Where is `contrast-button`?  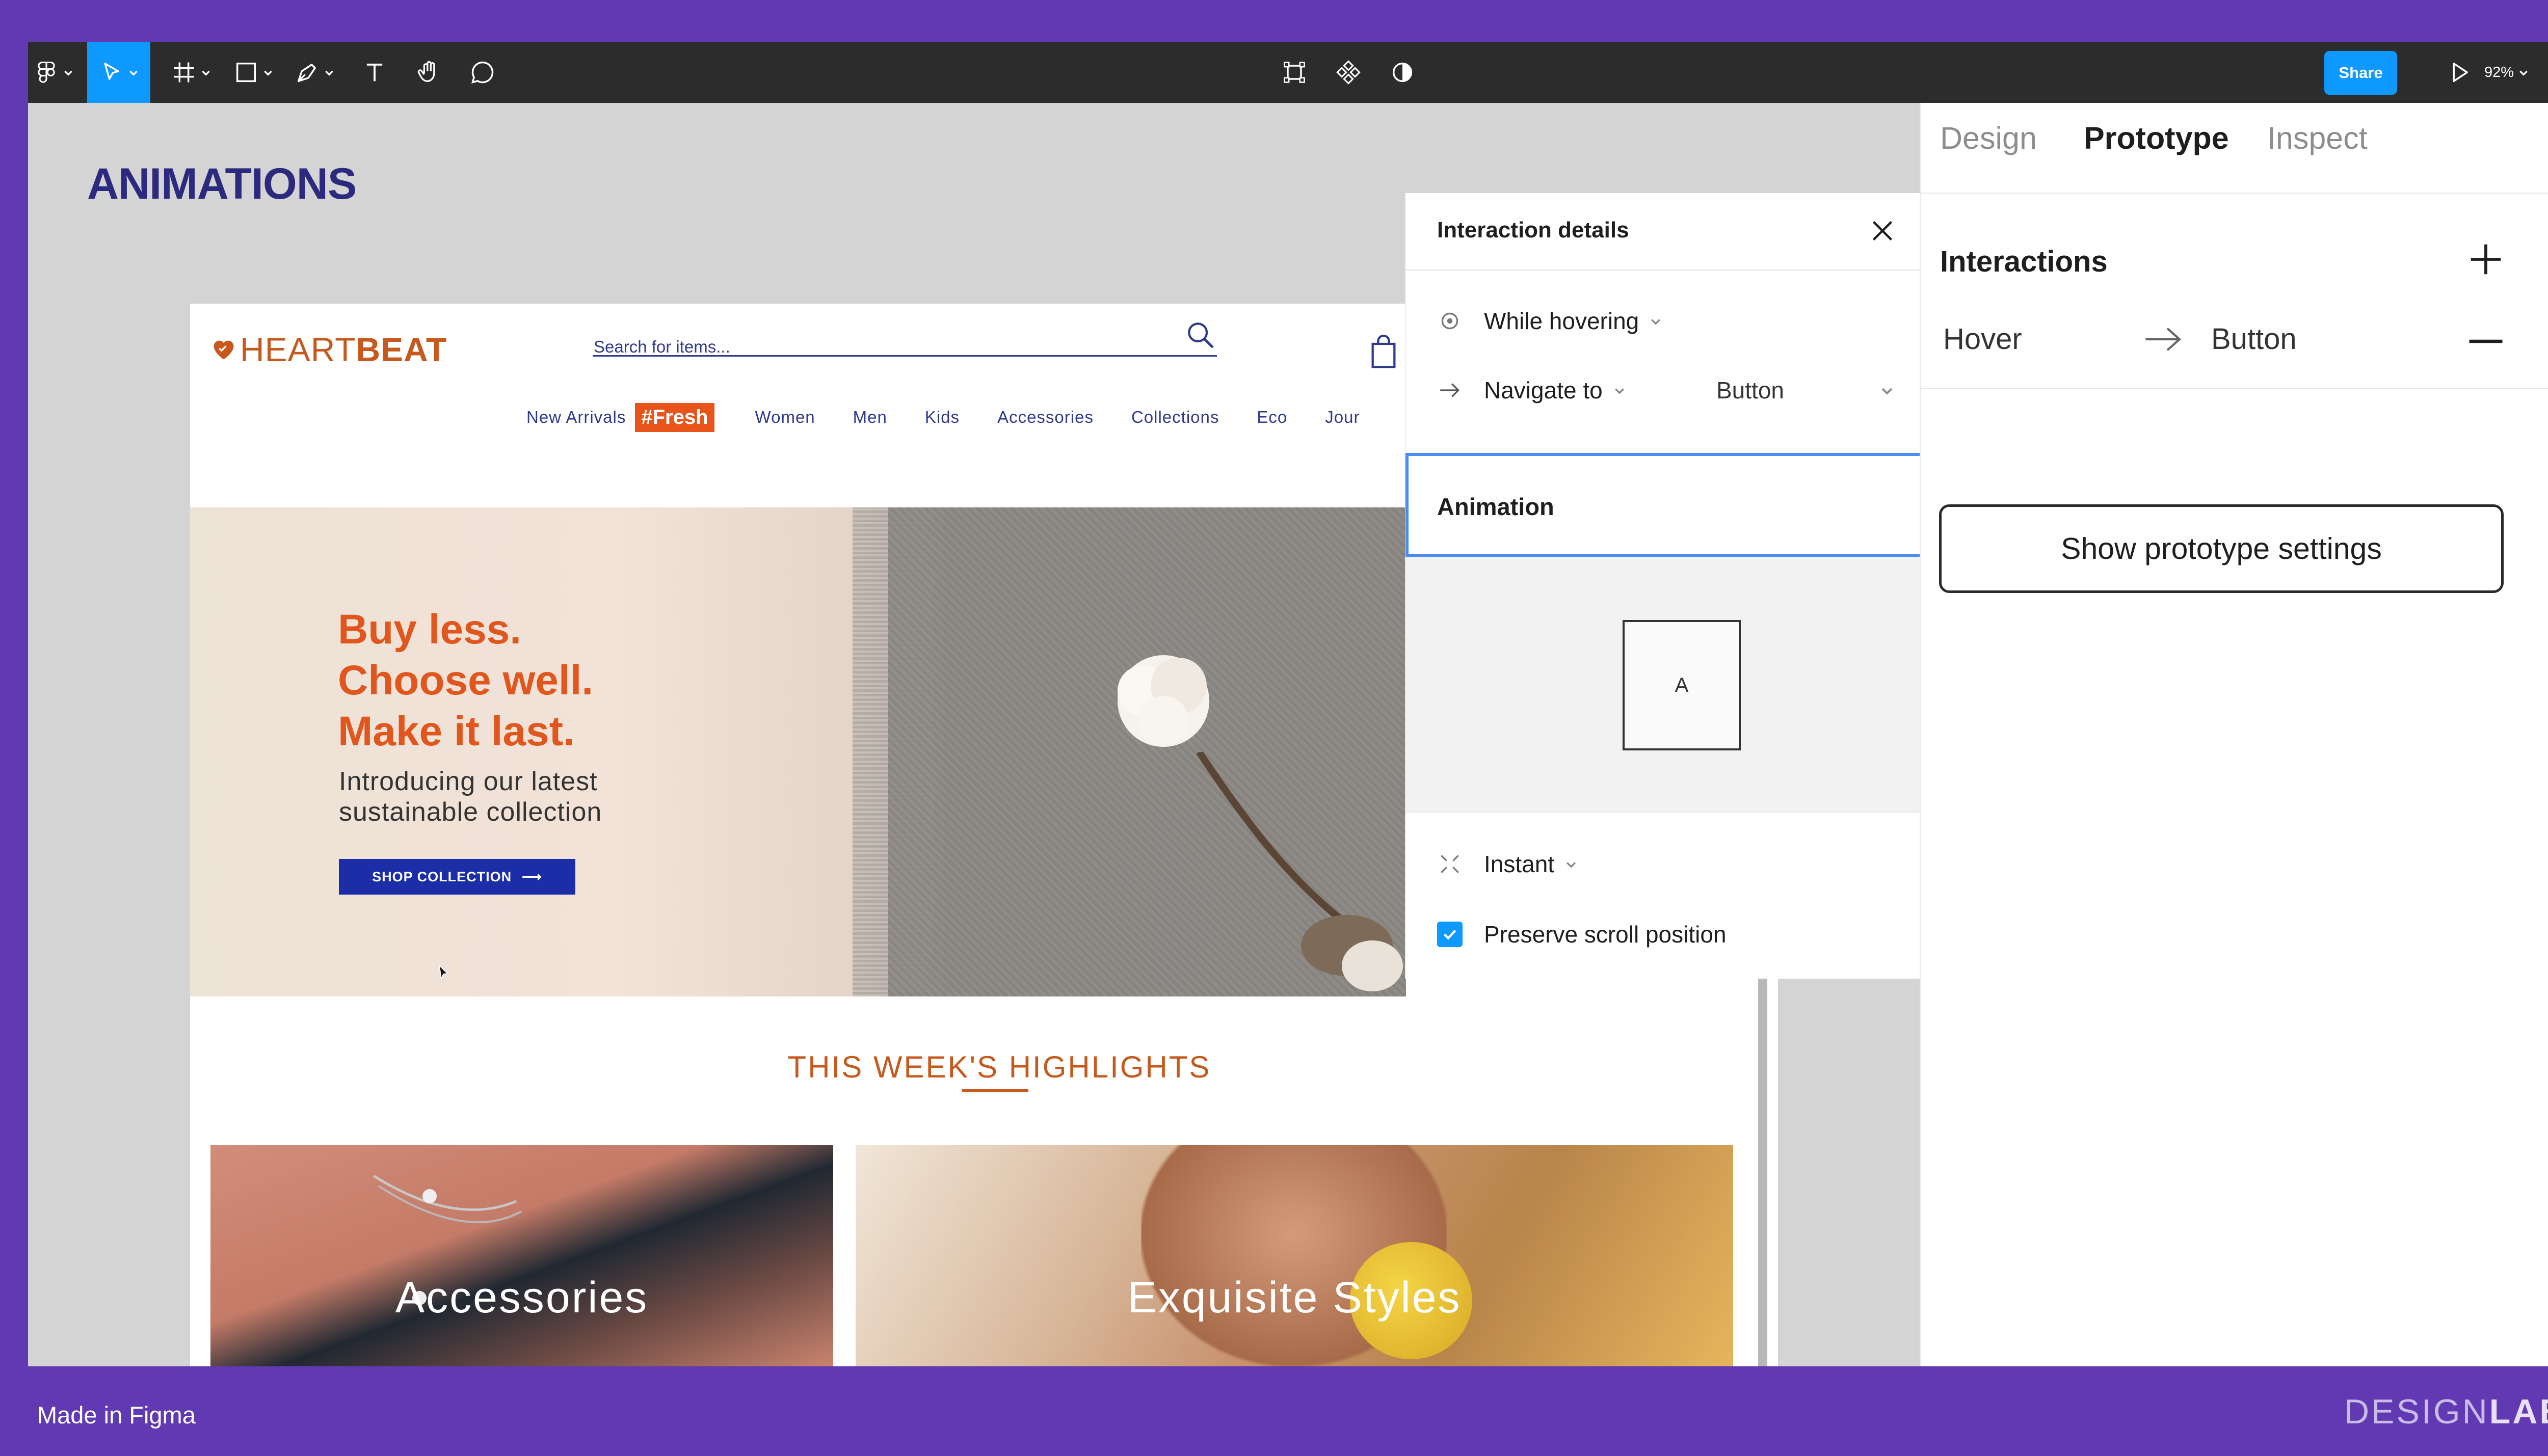
contrast-button is located at coordinates (1402, 72).